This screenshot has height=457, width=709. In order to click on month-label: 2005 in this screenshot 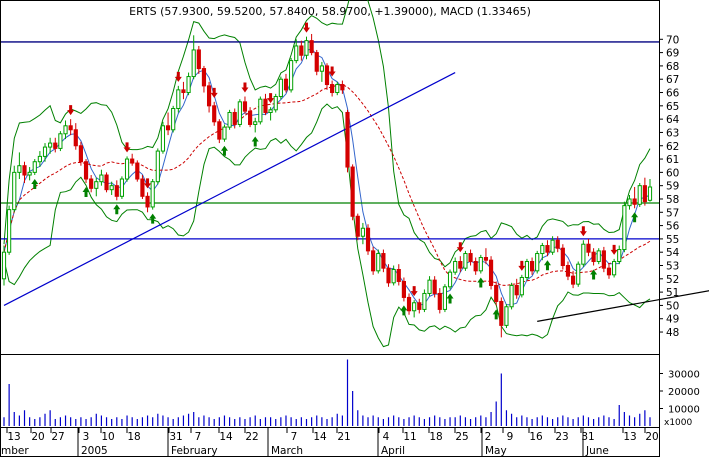, I will do `click(94, 451)`.